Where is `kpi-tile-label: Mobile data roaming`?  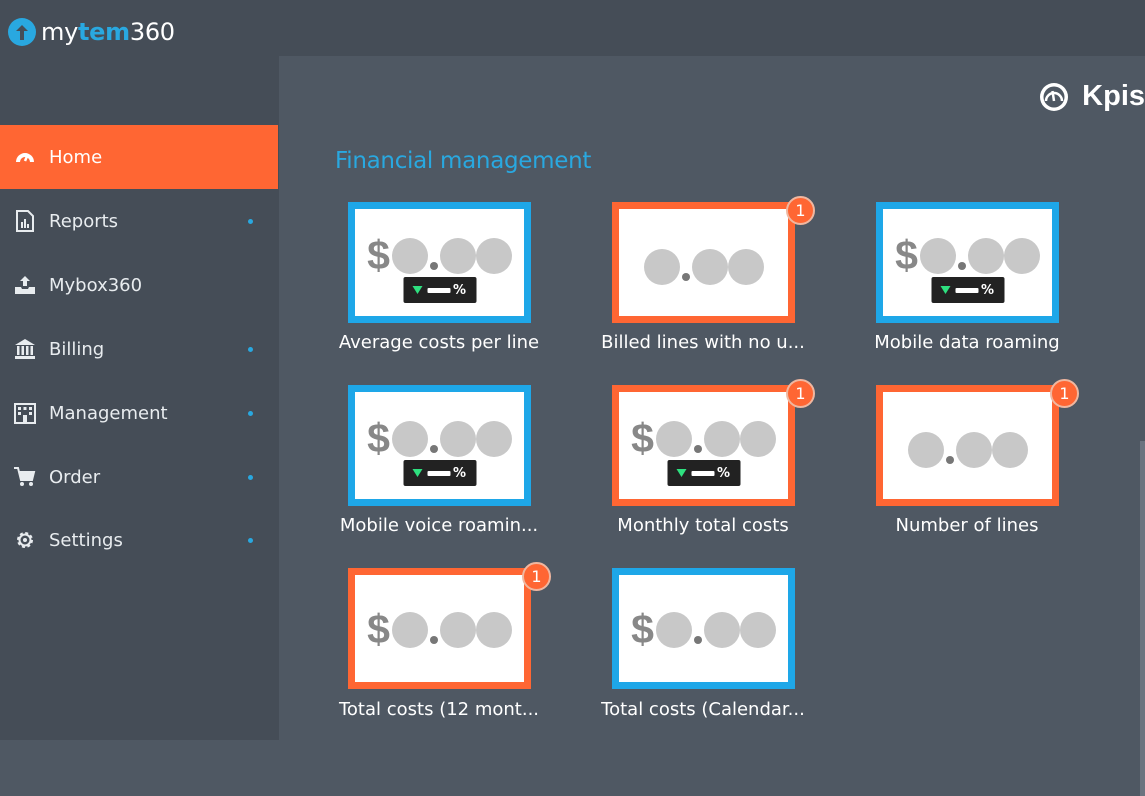
kpi-tile-label: Mobile data roaming is located at coordinates (967, 342).